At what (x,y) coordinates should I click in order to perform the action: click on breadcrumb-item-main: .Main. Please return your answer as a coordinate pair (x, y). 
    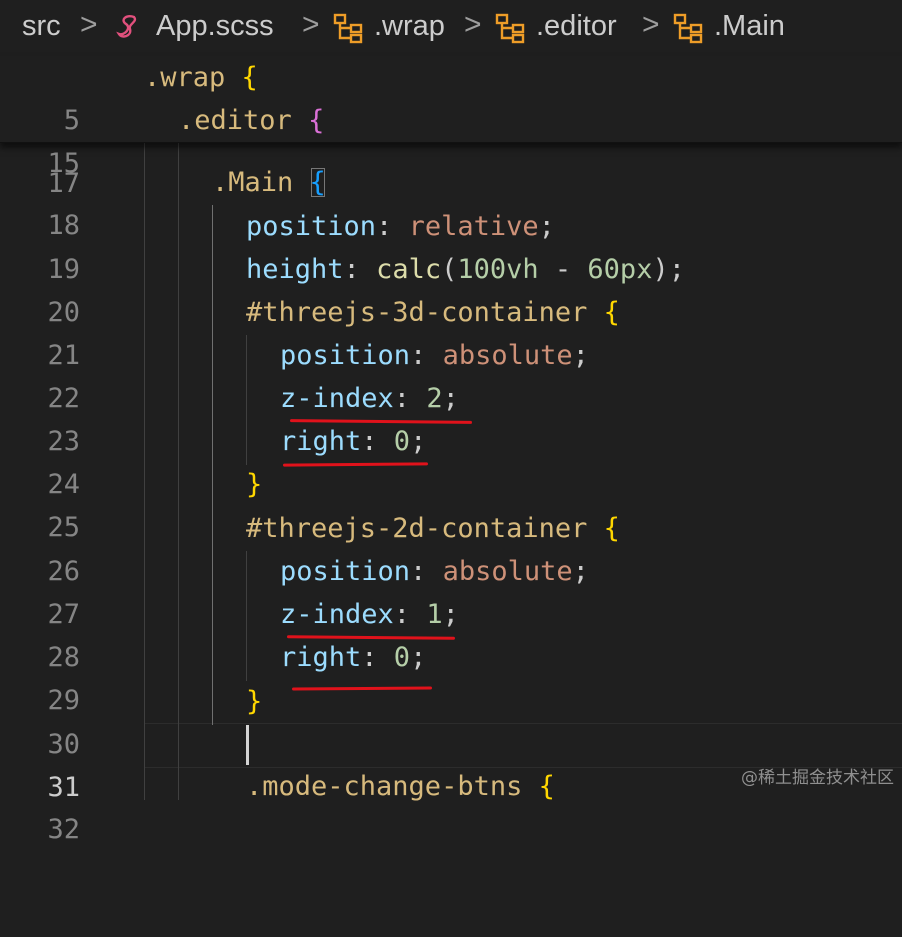
    Looking at the image, I should click on (749, 26).